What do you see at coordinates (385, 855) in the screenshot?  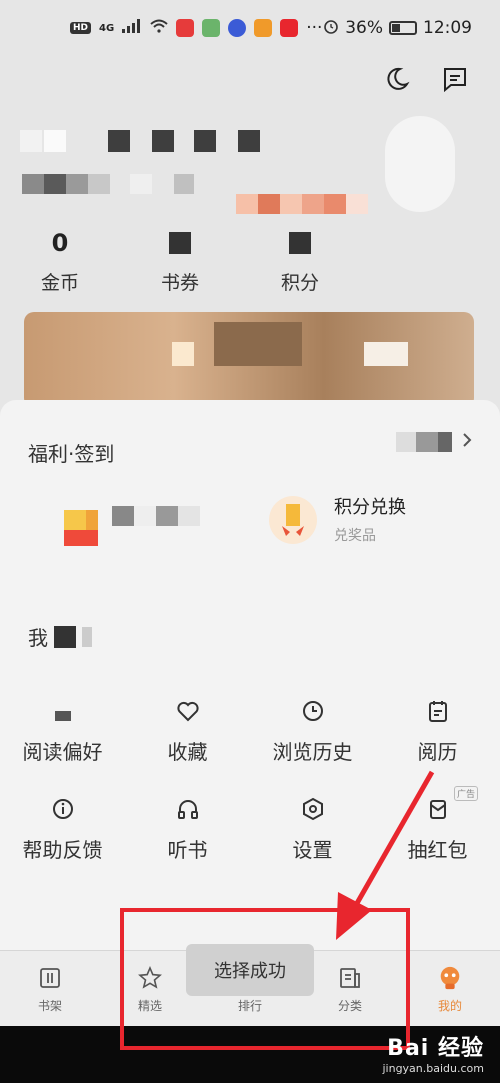 I see `annotation-arrow` at bounding box center [385, 855].